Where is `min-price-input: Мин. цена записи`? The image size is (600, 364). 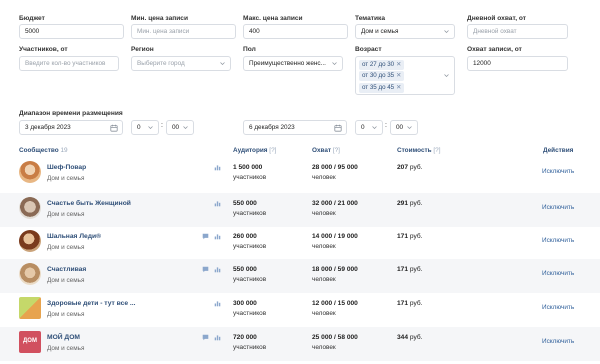
min-price-input: Мин. цена записи is located at coordinates (183, 31).